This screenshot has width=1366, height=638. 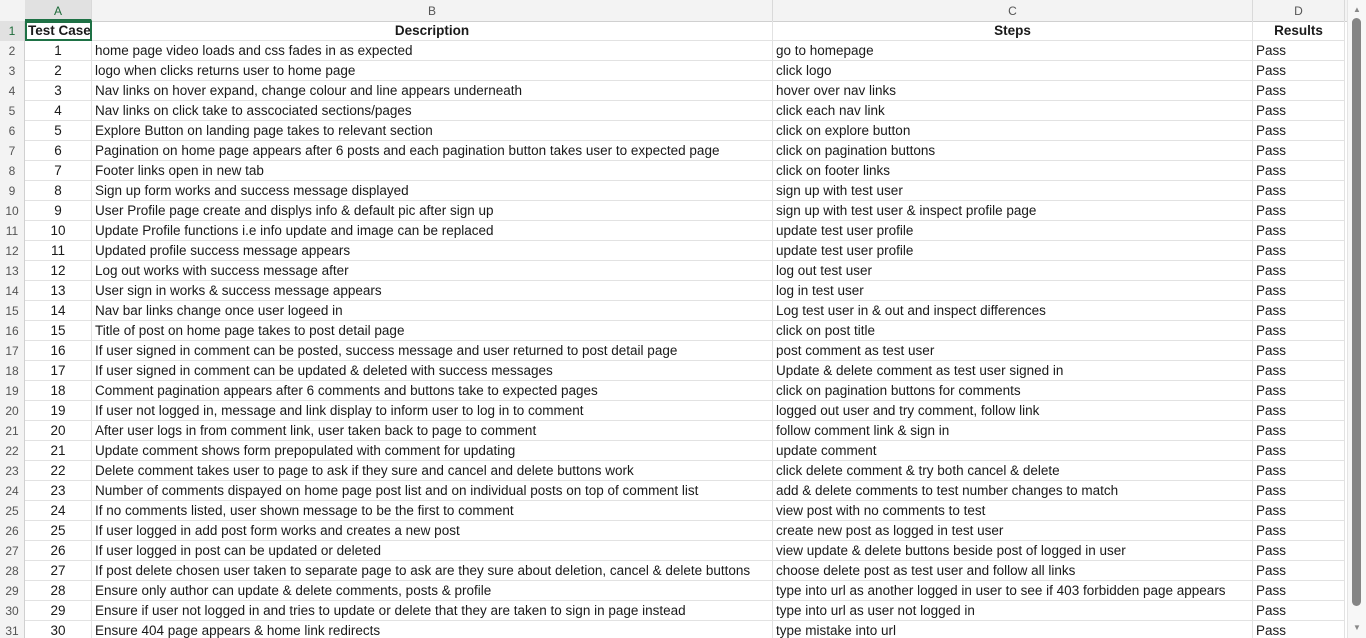 What do you see at coordinates (12, 131) in the screenshot?
I see `row-number: 6` at bounding box center [12, 131].